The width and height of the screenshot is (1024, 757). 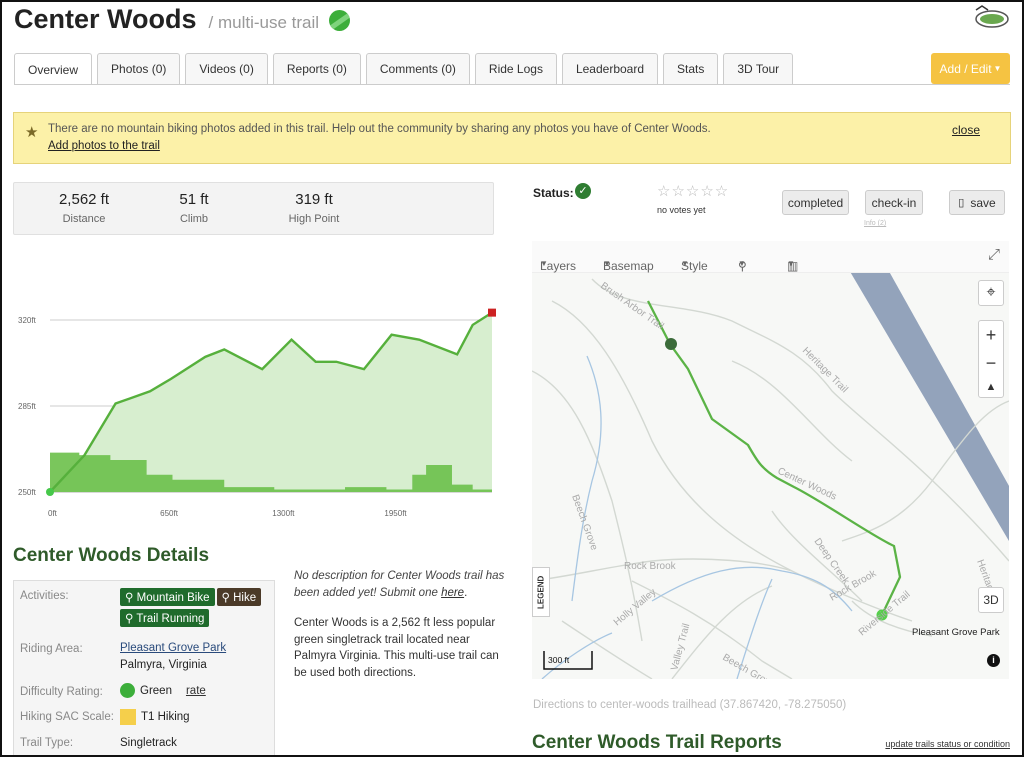 I want to click on stat-climb: 51 ft Climb, so click(x=194, y=208).